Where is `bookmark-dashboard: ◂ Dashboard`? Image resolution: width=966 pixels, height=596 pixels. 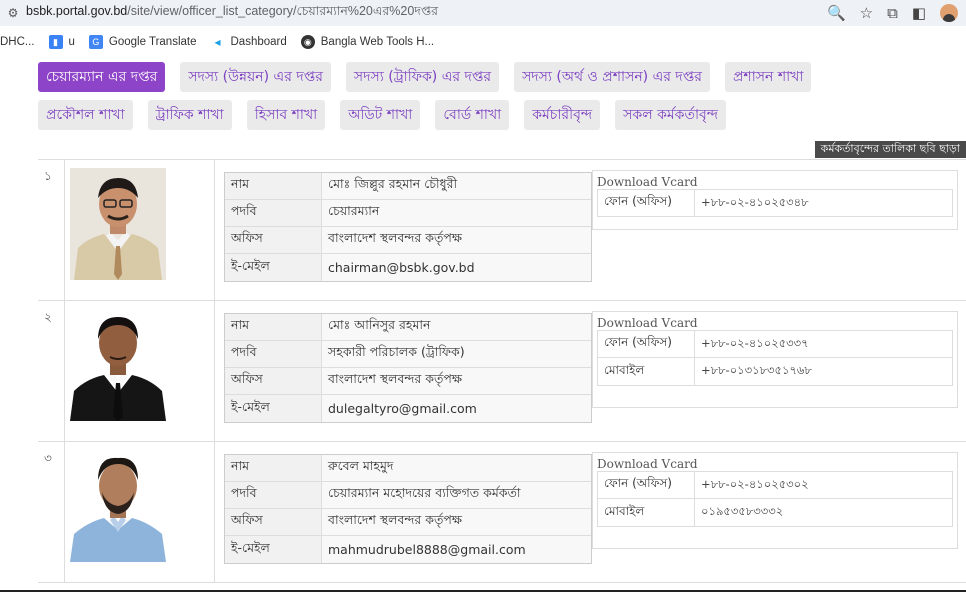 bookmark-dashboard: ◂ Dashboard is located at coordinates (248, 42).